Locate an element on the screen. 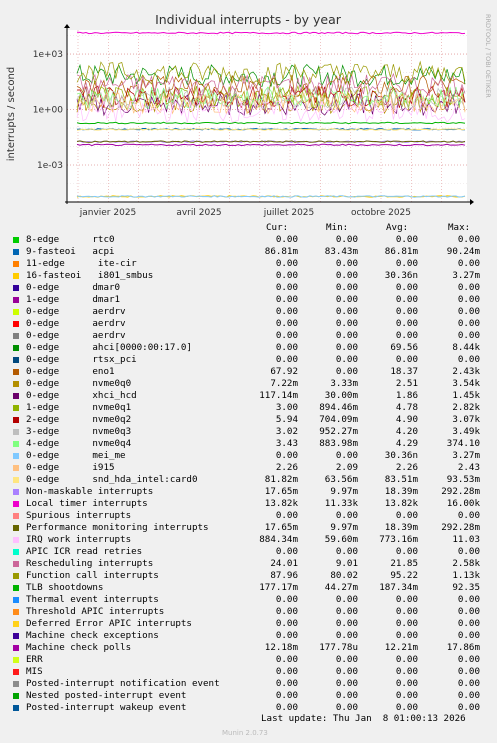 The width and height of the screenshot is (497, 743). legend-label: 1-edge dmar1 is located at coordinates (73, 299).